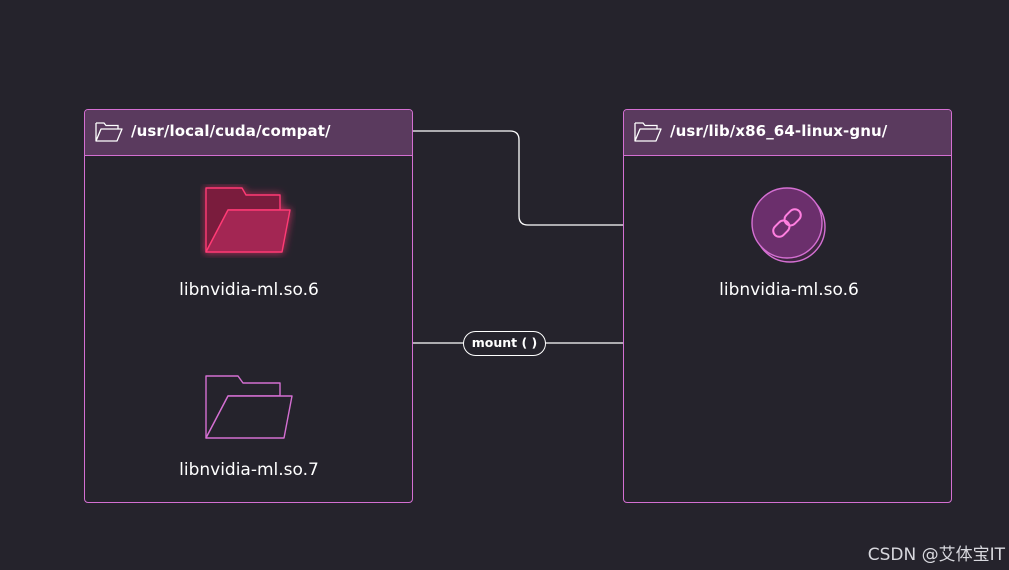  Describe the element at coordinates (788, 225) in the screenshot. I see `link-icon` at that location.